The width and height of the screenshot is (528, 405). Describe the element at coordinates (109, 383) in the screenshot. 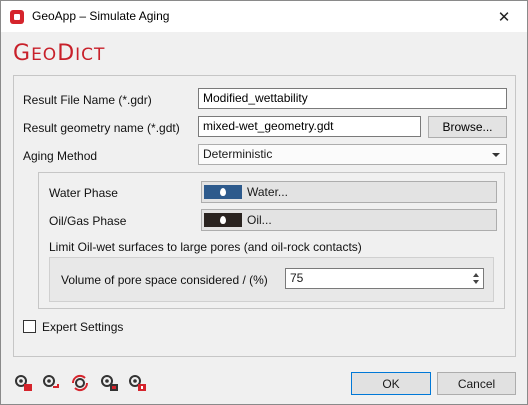

I see `gear-image-icon` at that location.